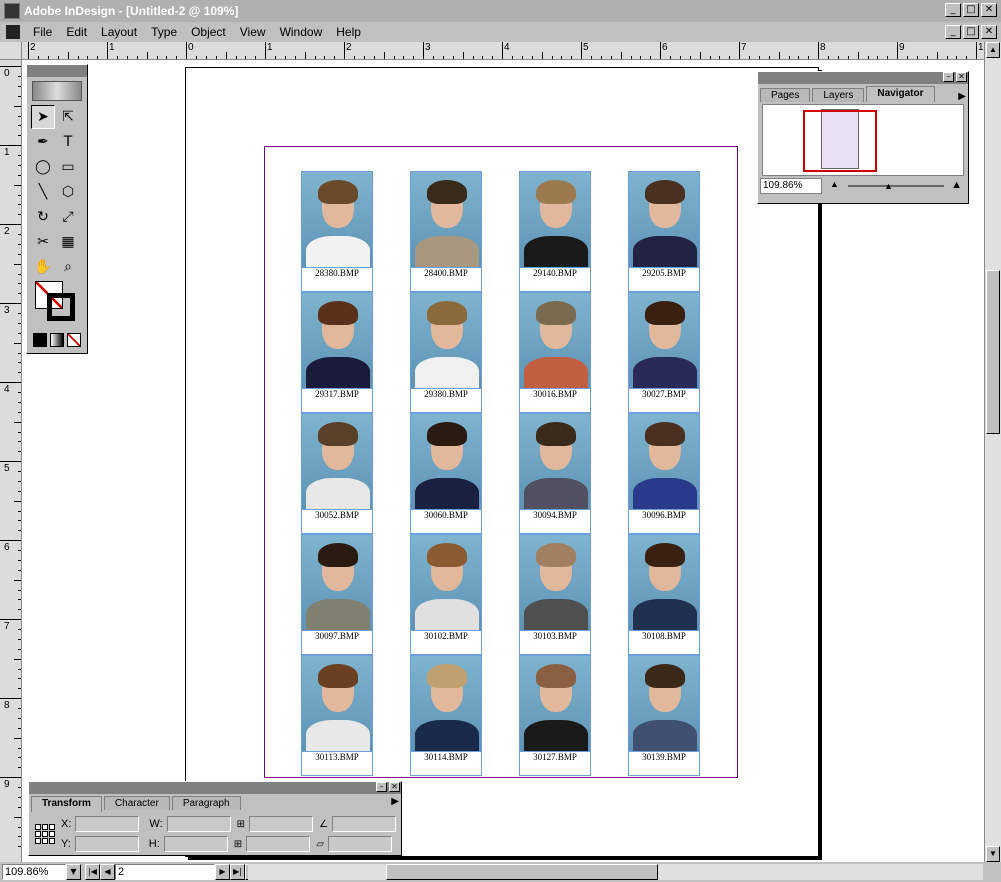  I want to click on tab-pages: Pages, so click(785, 95).